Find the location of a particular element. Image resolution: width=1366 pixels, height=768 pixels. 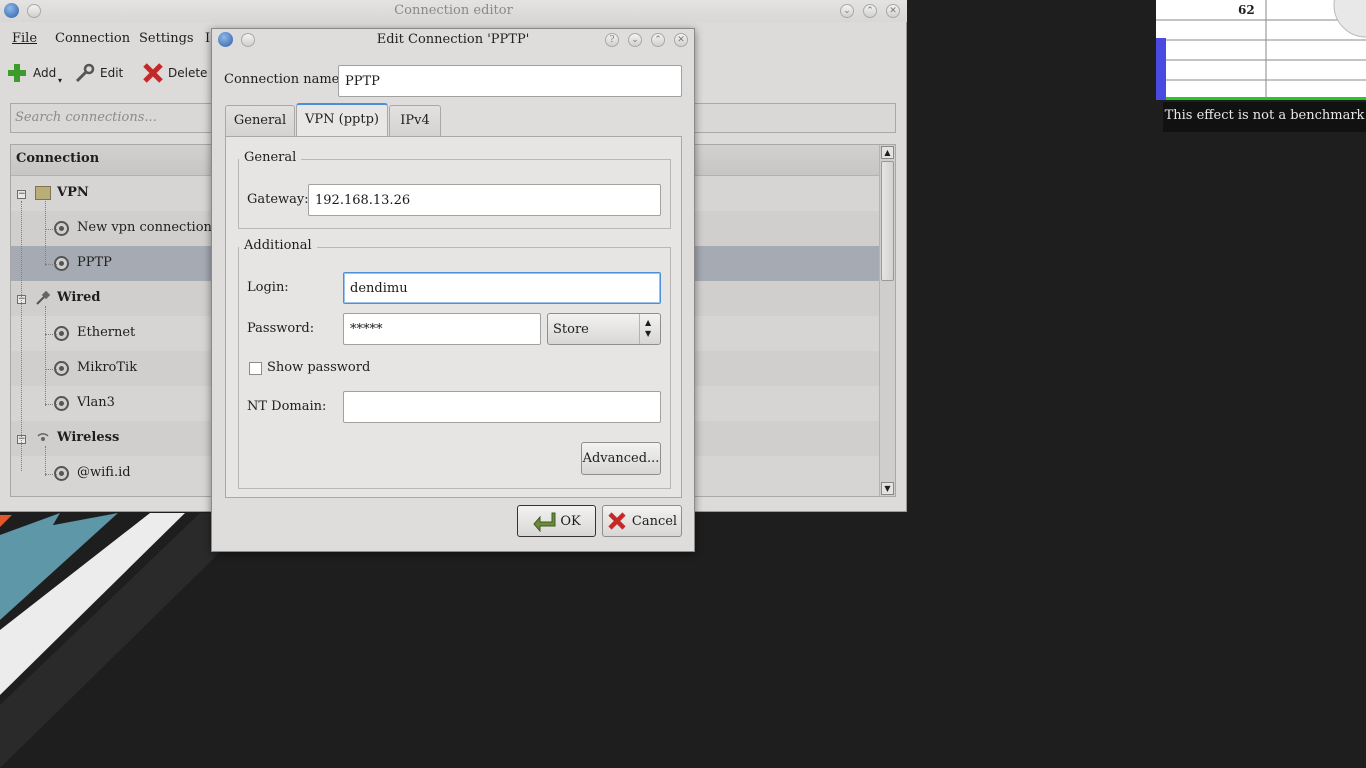

gateway-label: Gateway: is located at coordinates (278, 199).